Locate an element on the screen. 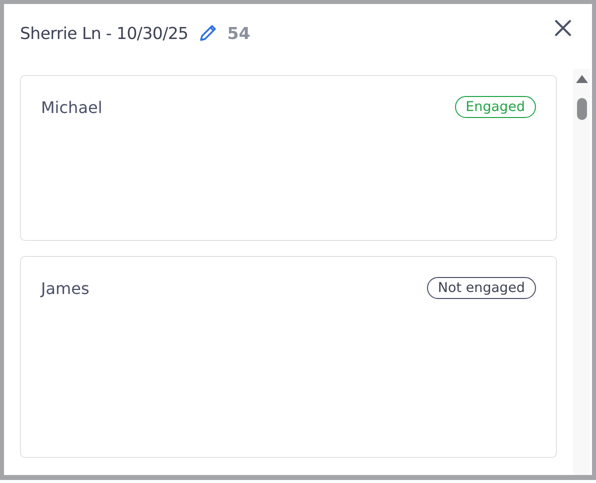  count-label: 54 is located at coordinates (238, 33).